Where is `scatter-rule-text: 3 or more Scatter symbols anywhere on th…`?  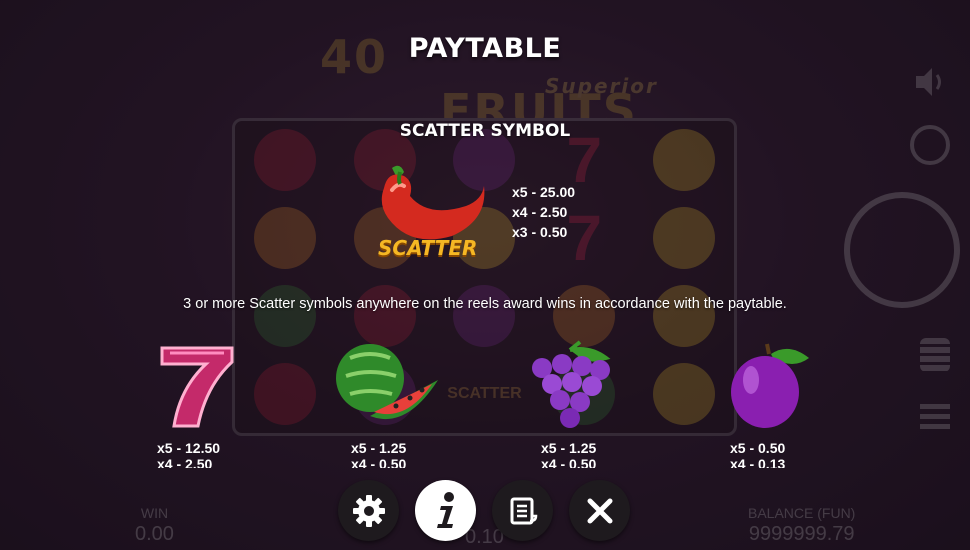 scatter-rule-text: 3 or more Scatter symbols anywhere on th… is located at coordinates (485, 304).